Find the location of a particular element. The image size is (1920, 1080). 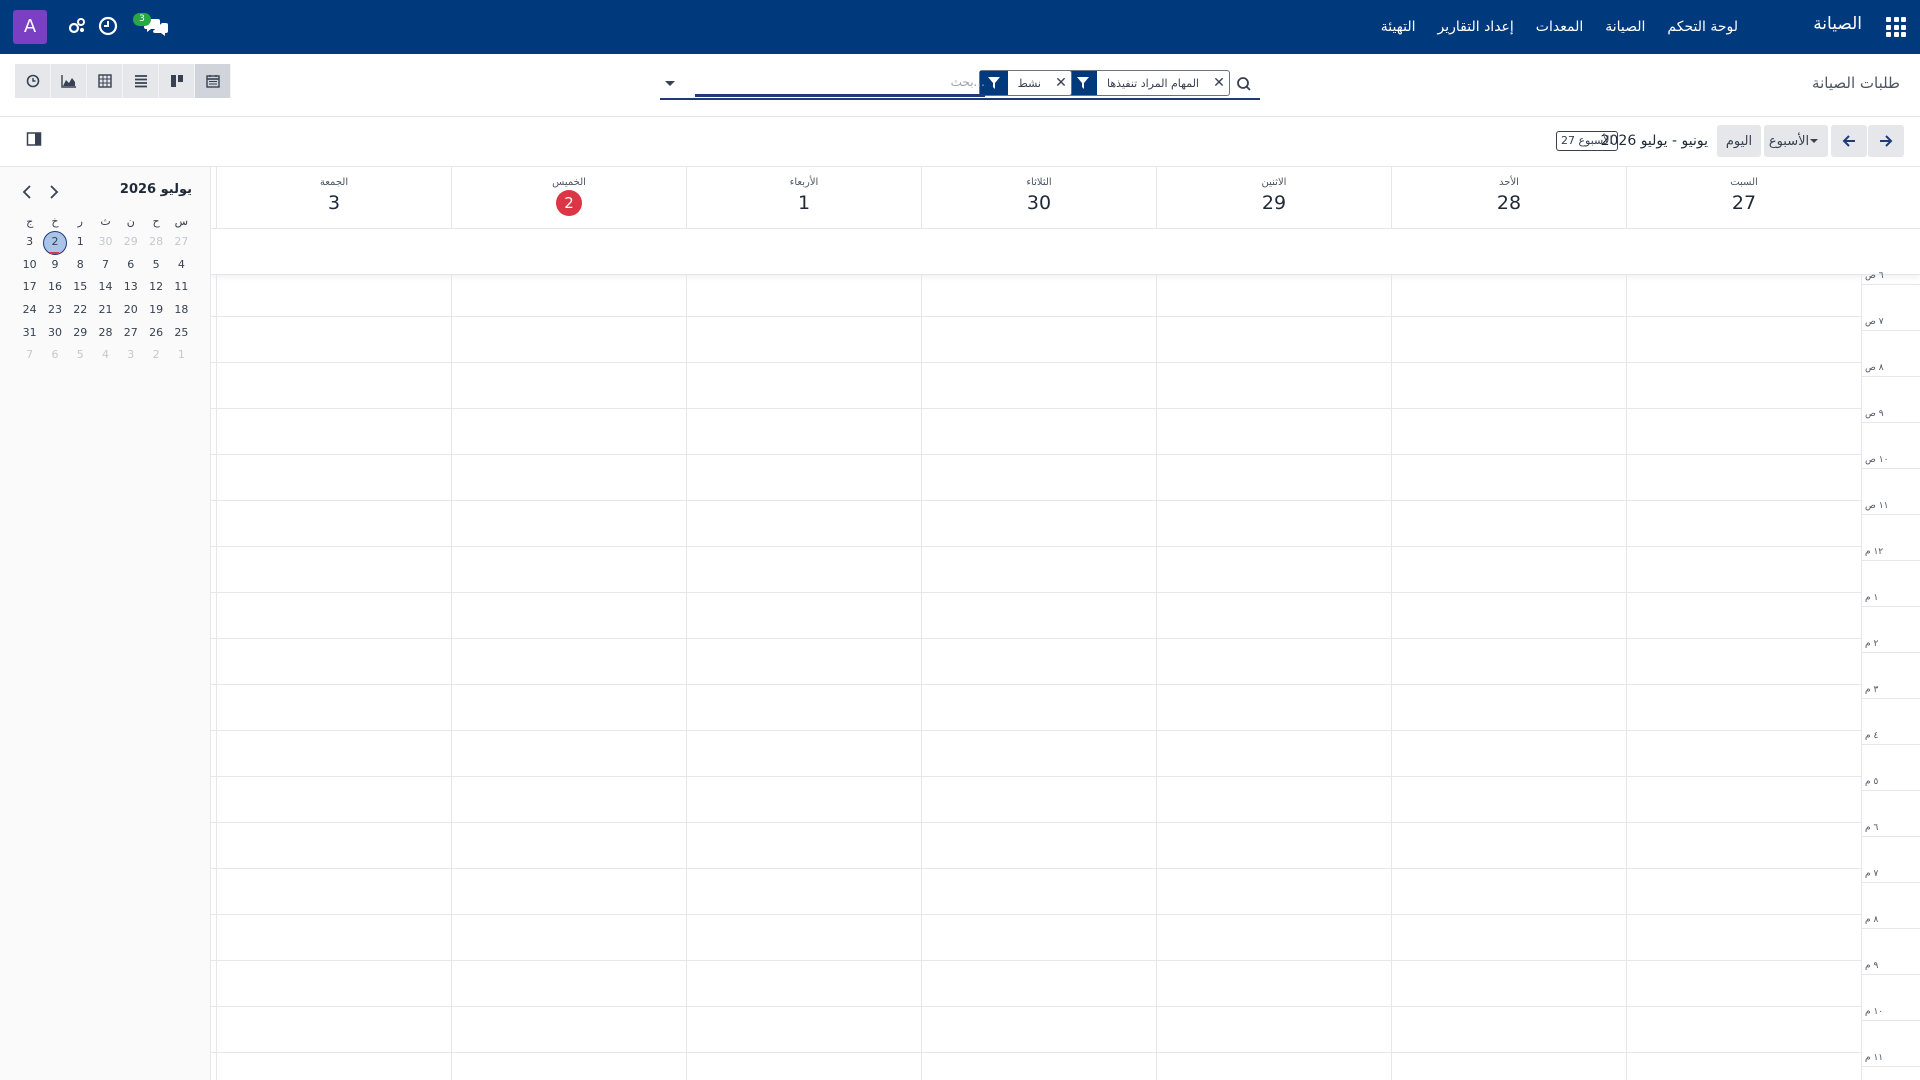

day-column-header: الأحد 28 is located at coordinates (1508, 198).